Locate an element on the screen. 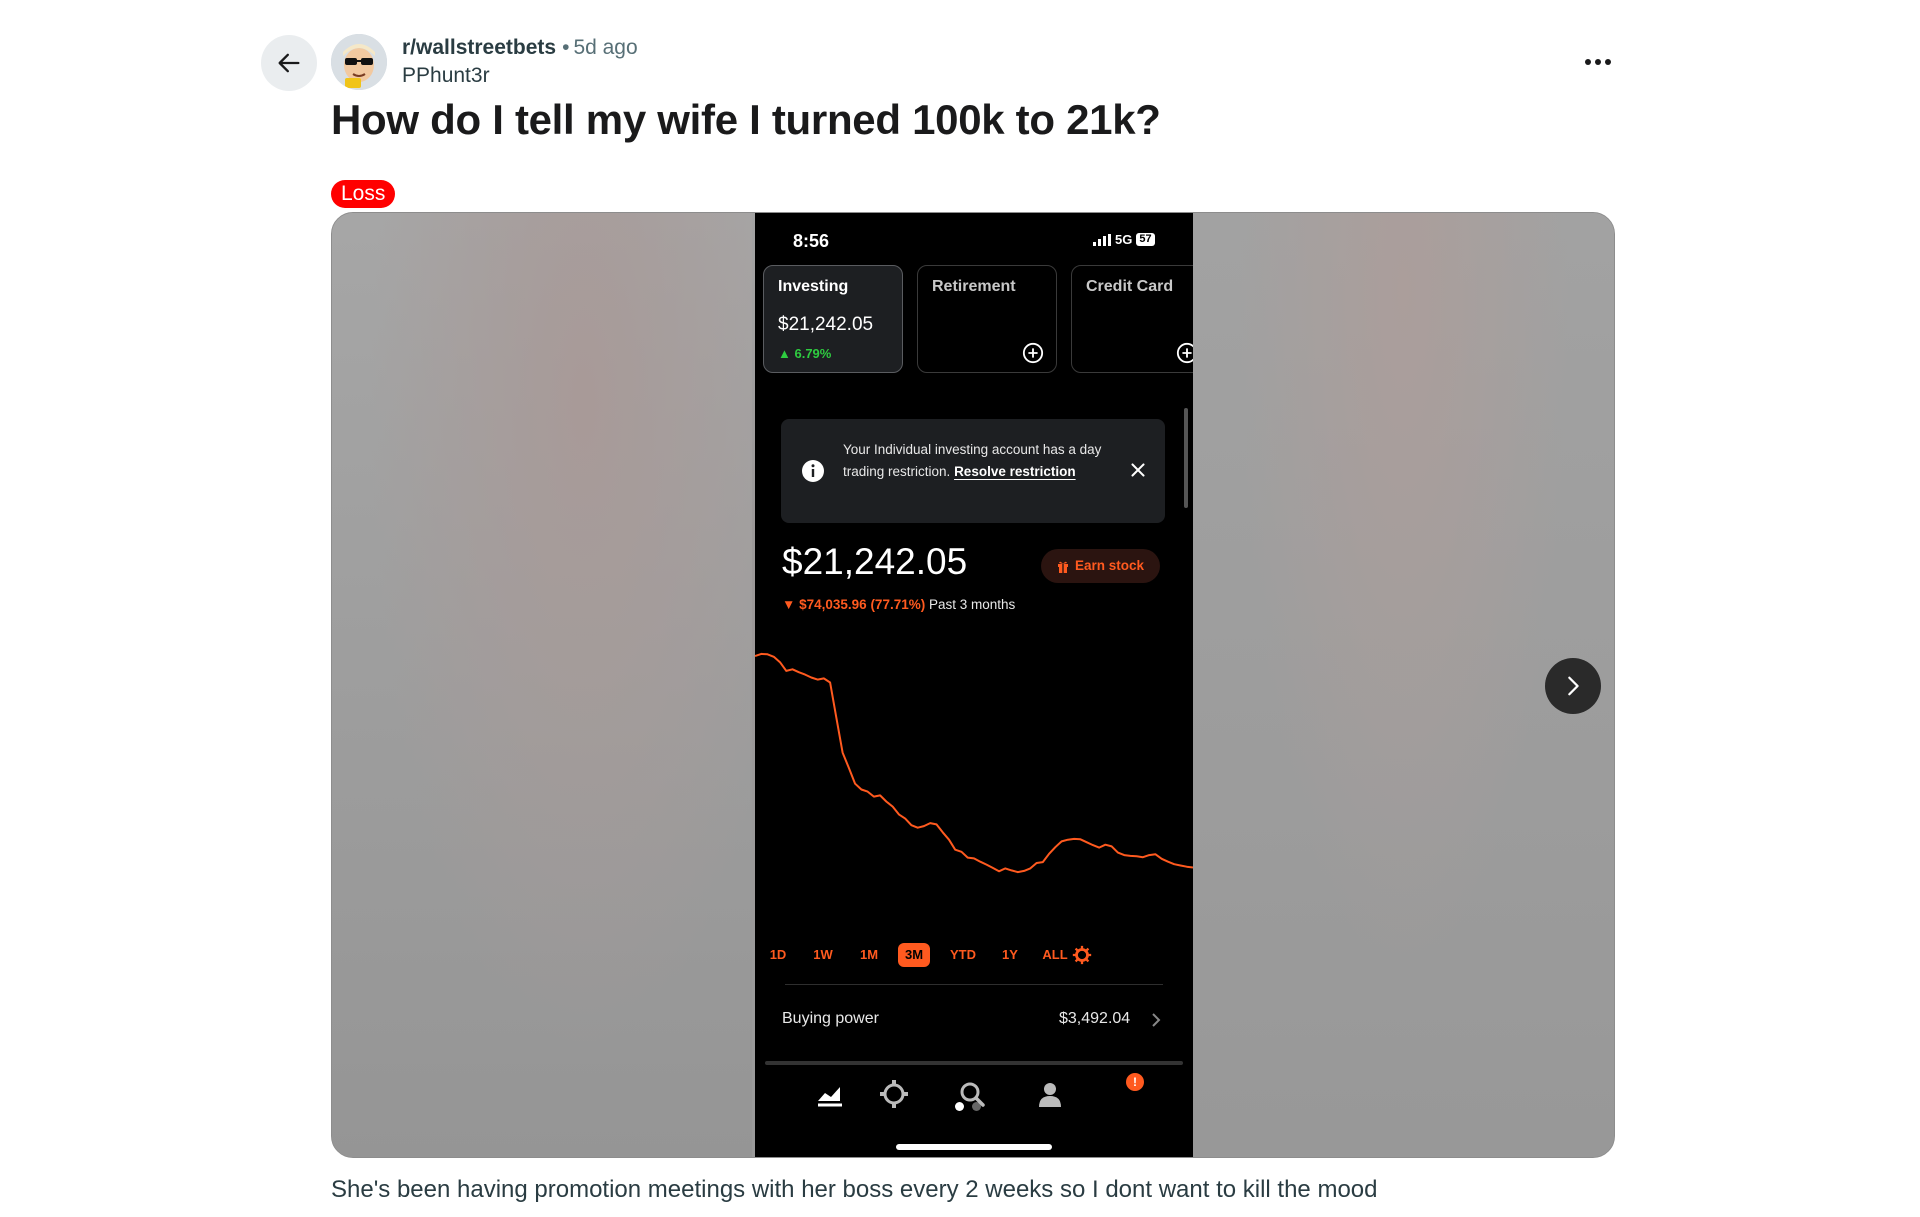 The height and width of the screenshot is (1217, 1920). range-1w: 1W is located at coordinates (823, 955).